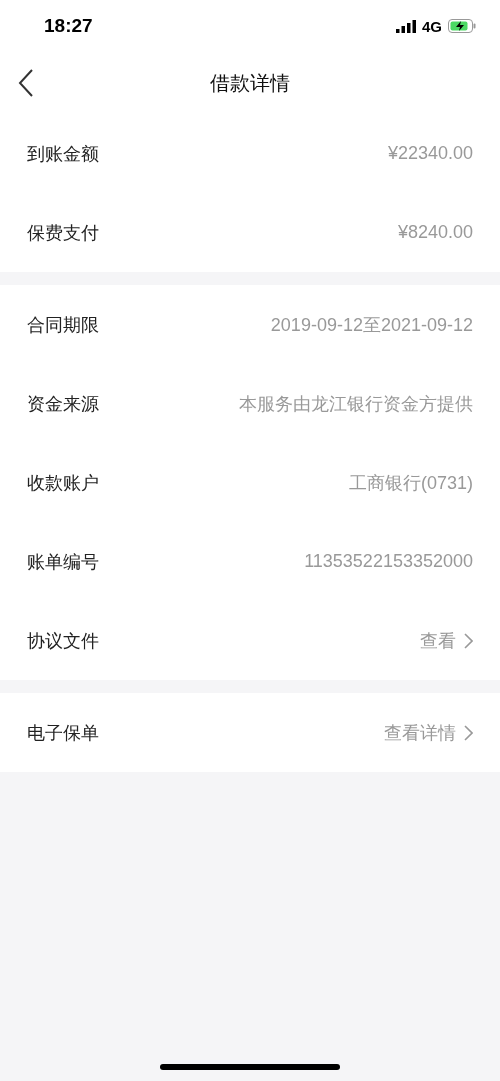 Image resolution: width=500 pixels, height=1081 pixels. I want to click on row-label: 合同期限, so click(63, 325).